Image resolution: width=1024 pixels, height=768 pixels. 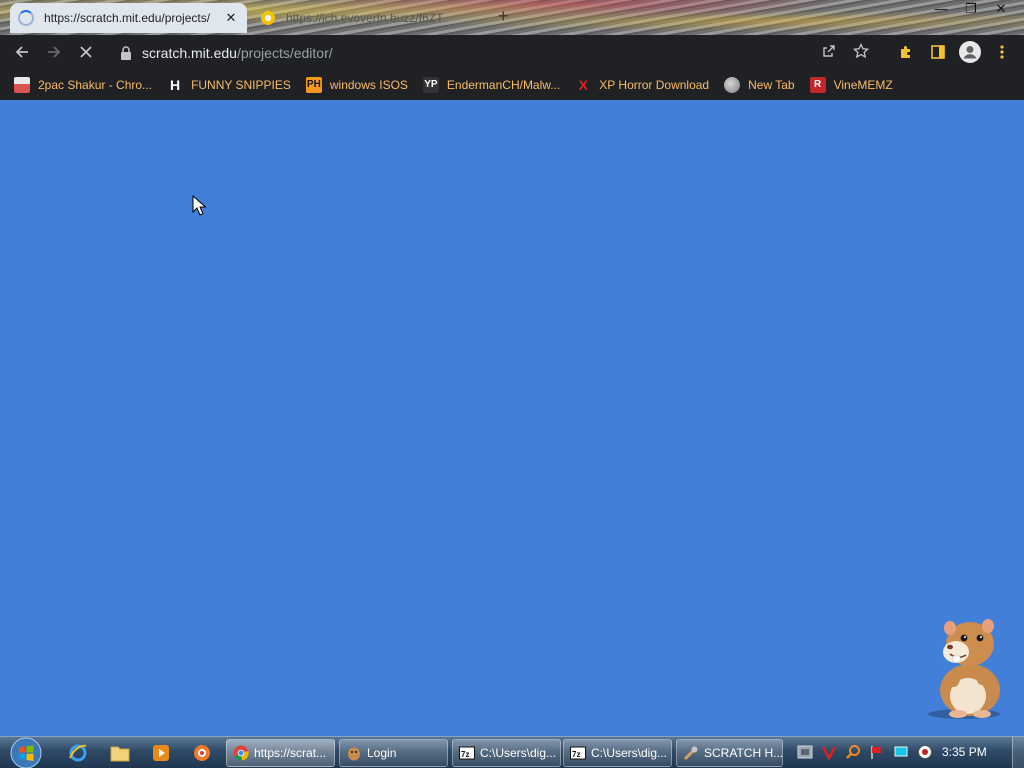 What do you see at coordinates (189, 52) in the screenshot?
I see `url-host: scratch.mit.edu` at bounding box center [189, 52].